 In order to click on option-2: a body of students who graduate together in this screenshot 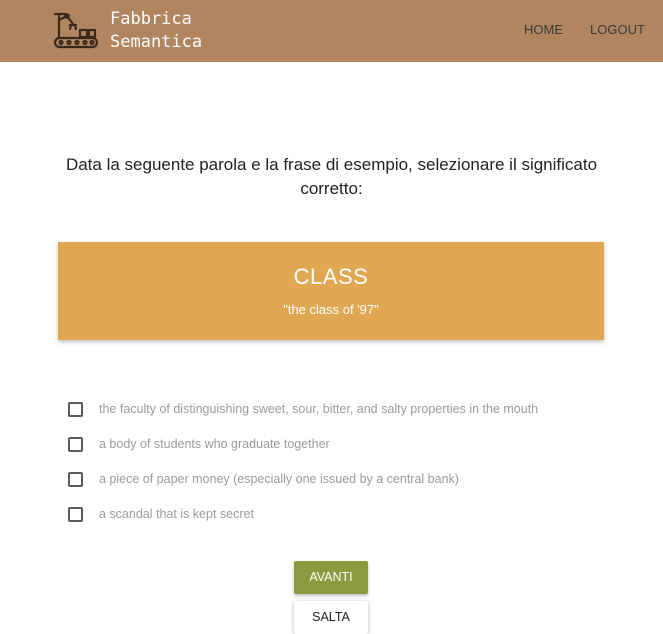, I will do `click(199, 444)`.